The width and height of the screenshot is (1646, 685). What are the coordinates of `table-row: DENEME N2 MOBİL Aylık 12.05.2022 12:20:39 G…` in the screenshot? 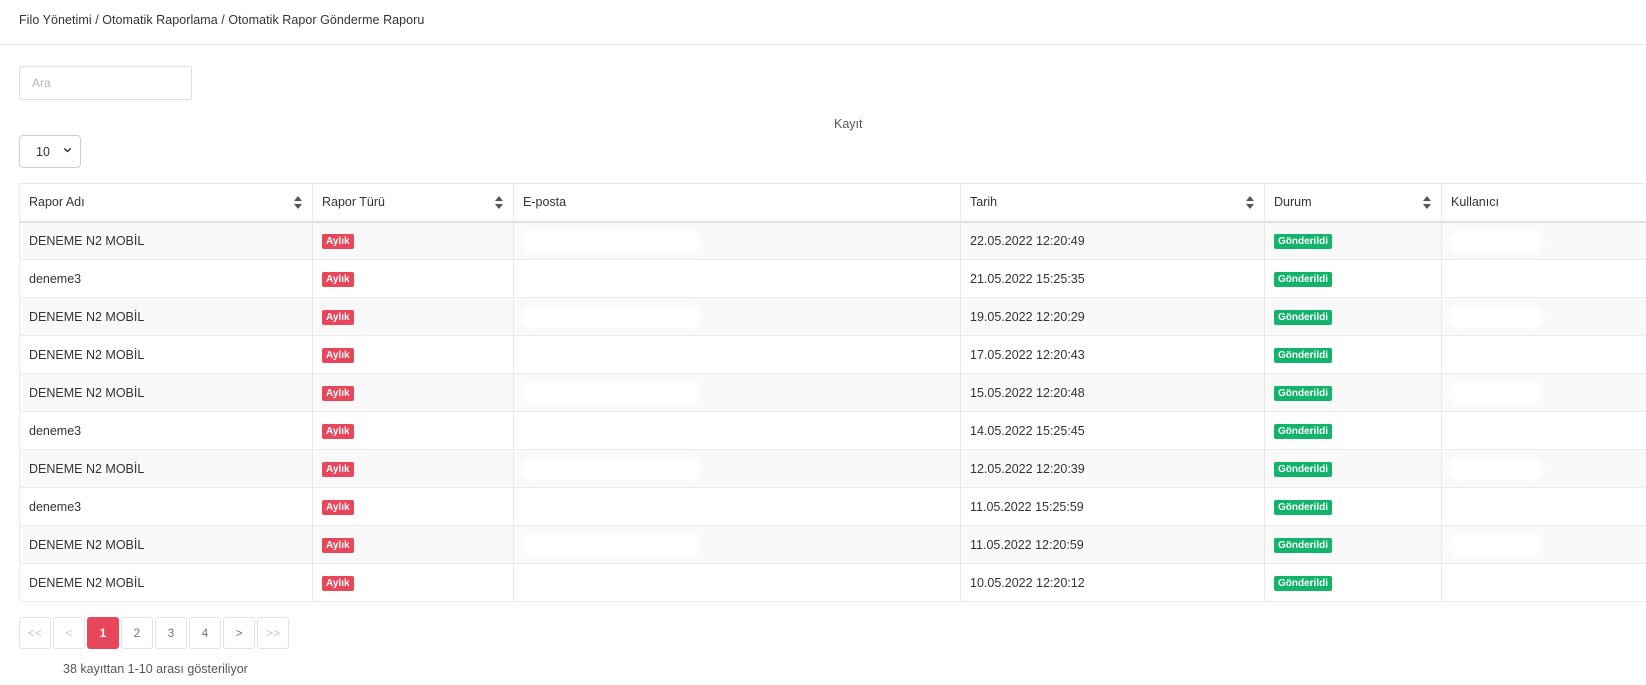 It's located at (832, 468).